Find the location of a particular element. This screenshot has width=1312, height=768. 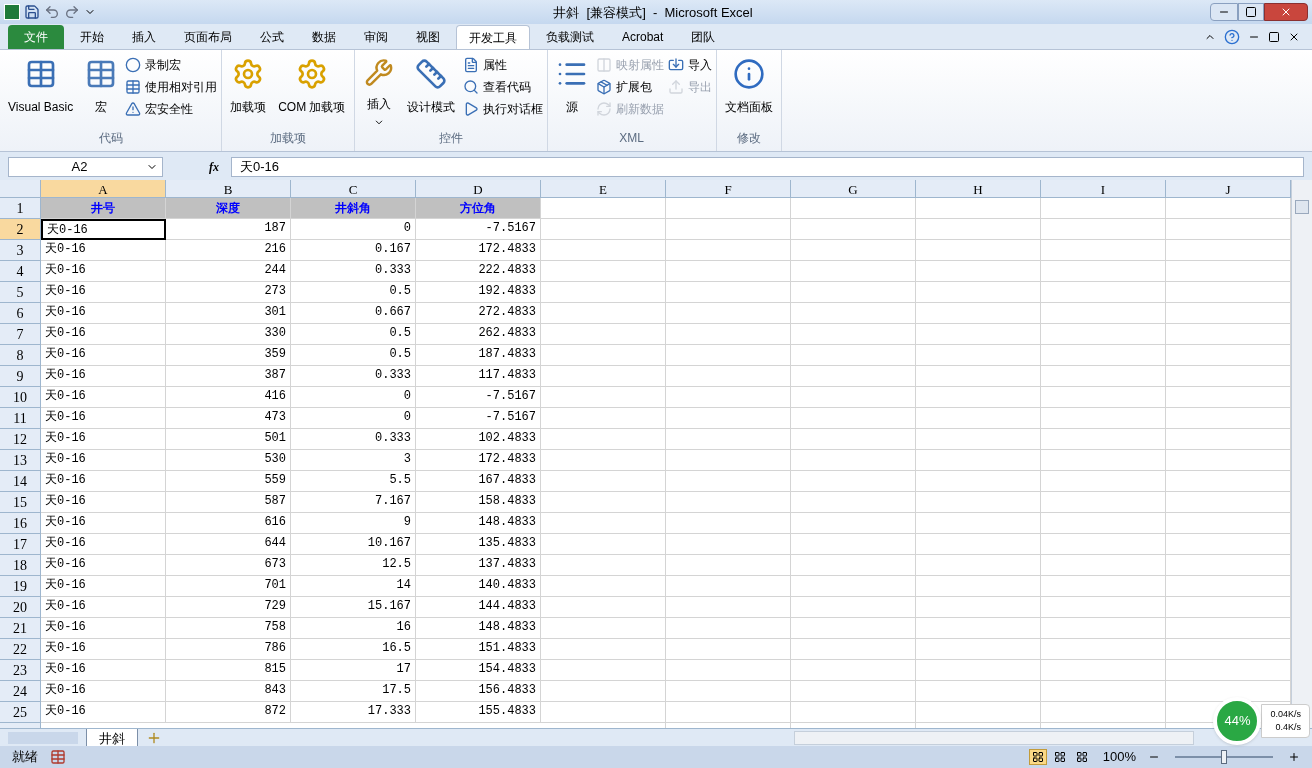

sheet-tab: 井斜 is located at coordinates (112, 737).